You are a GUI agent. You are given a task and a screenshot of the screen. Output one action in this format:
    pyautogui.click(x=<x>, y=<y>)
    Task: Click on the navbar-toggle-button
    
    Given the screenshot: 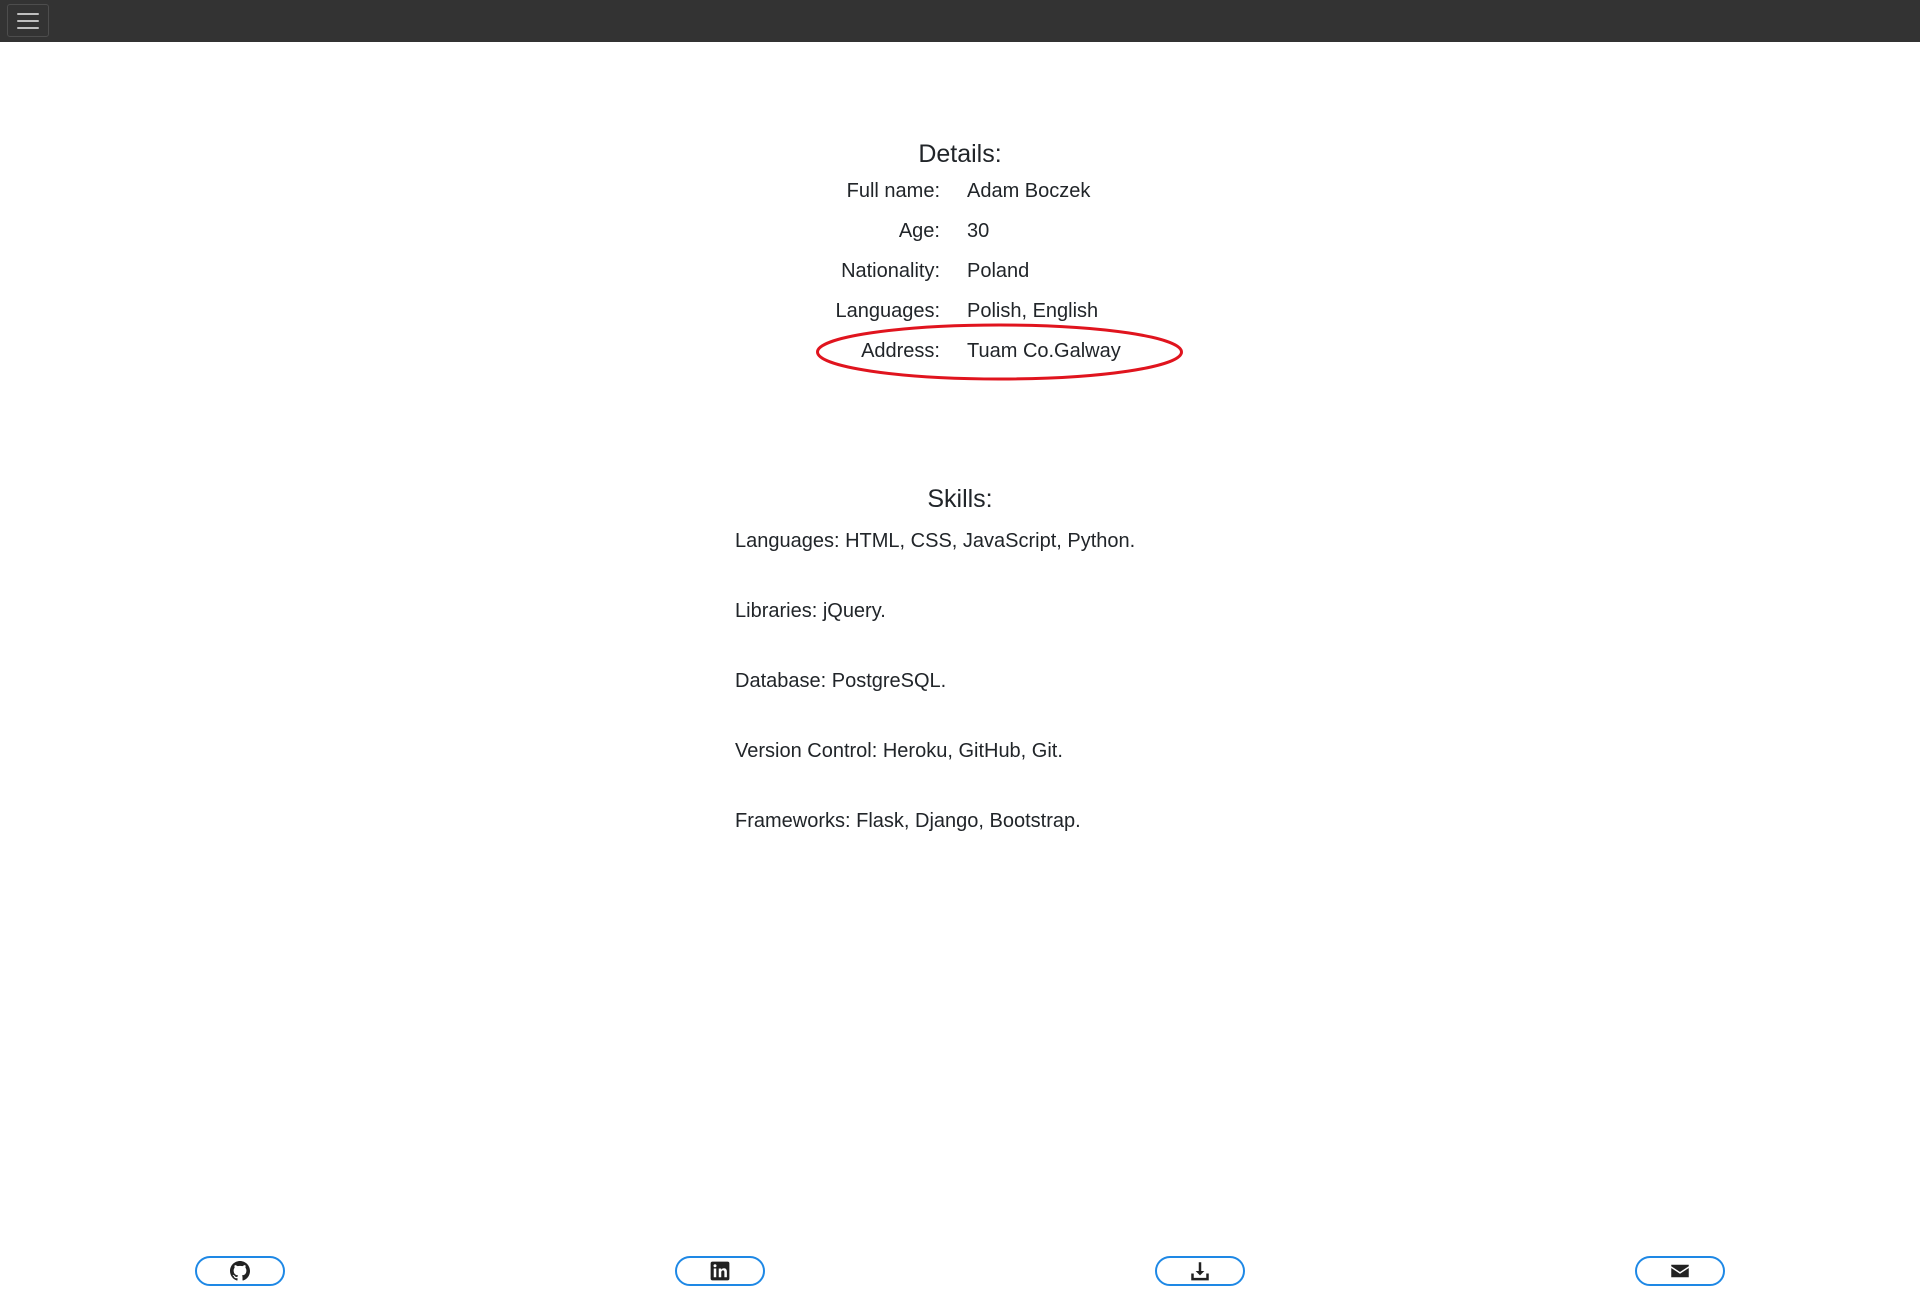 What is the action you would take?
    pyautogui.click(x=28, y=20)
    